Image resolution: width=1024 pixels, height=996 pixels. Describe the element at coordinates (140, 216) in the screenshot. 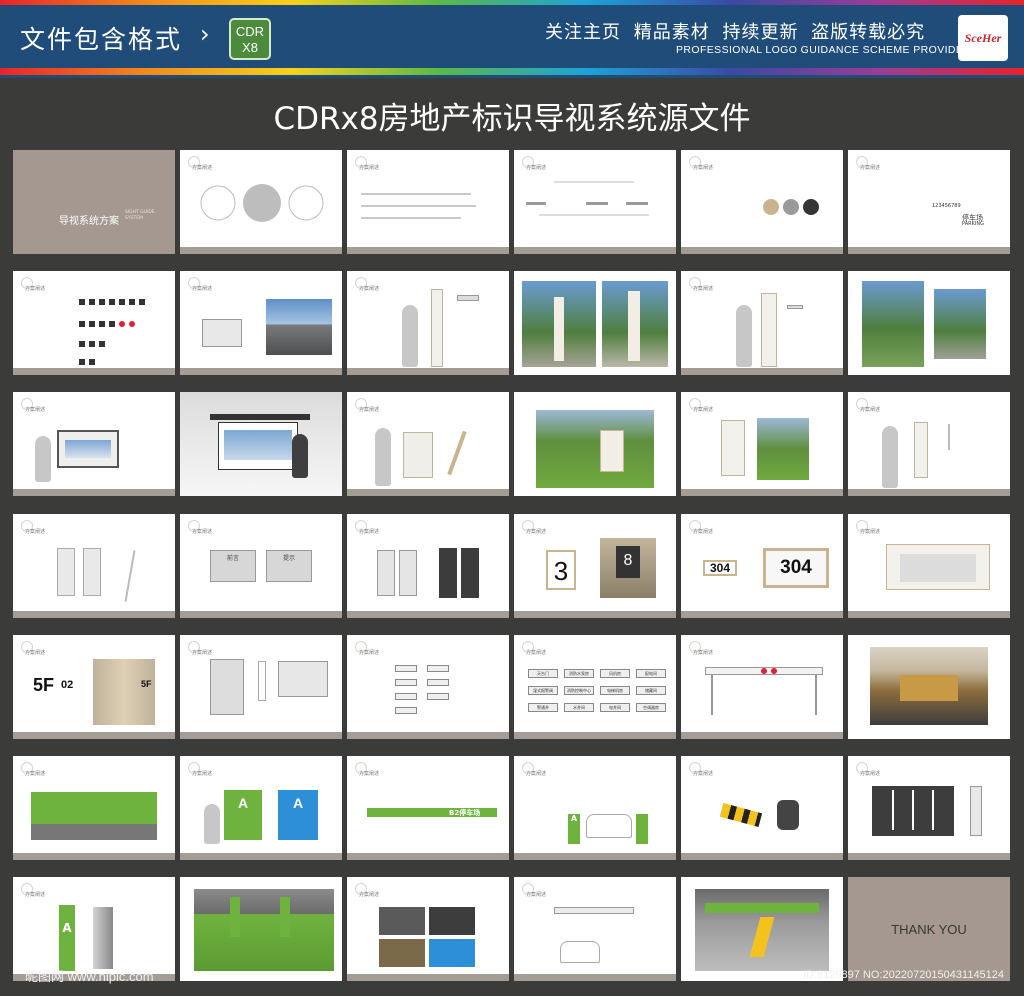

I see `cover-subtitle: SIGHT GUIDE SYSTEM` at that location.